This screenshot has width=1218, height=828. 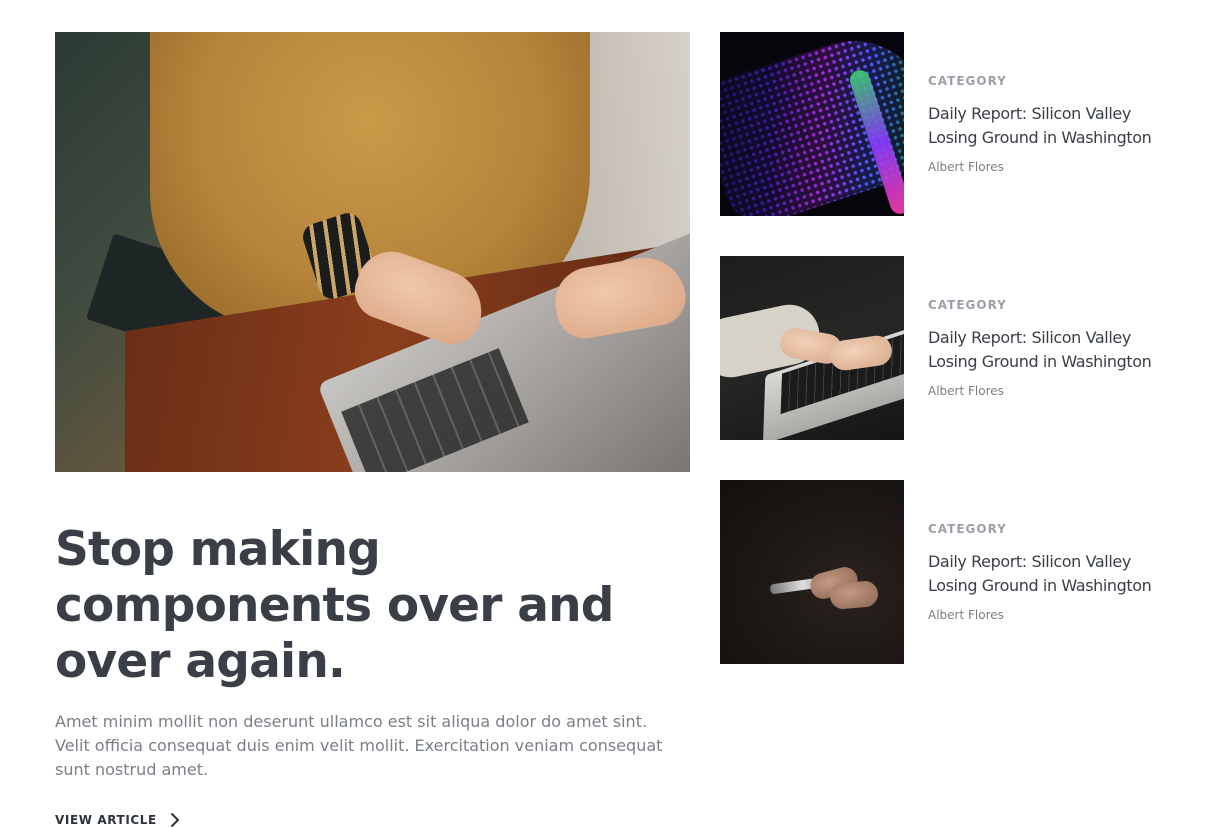 I want to click on view-article-link: VIEW ARTICLE, so click(x=119, y=820).